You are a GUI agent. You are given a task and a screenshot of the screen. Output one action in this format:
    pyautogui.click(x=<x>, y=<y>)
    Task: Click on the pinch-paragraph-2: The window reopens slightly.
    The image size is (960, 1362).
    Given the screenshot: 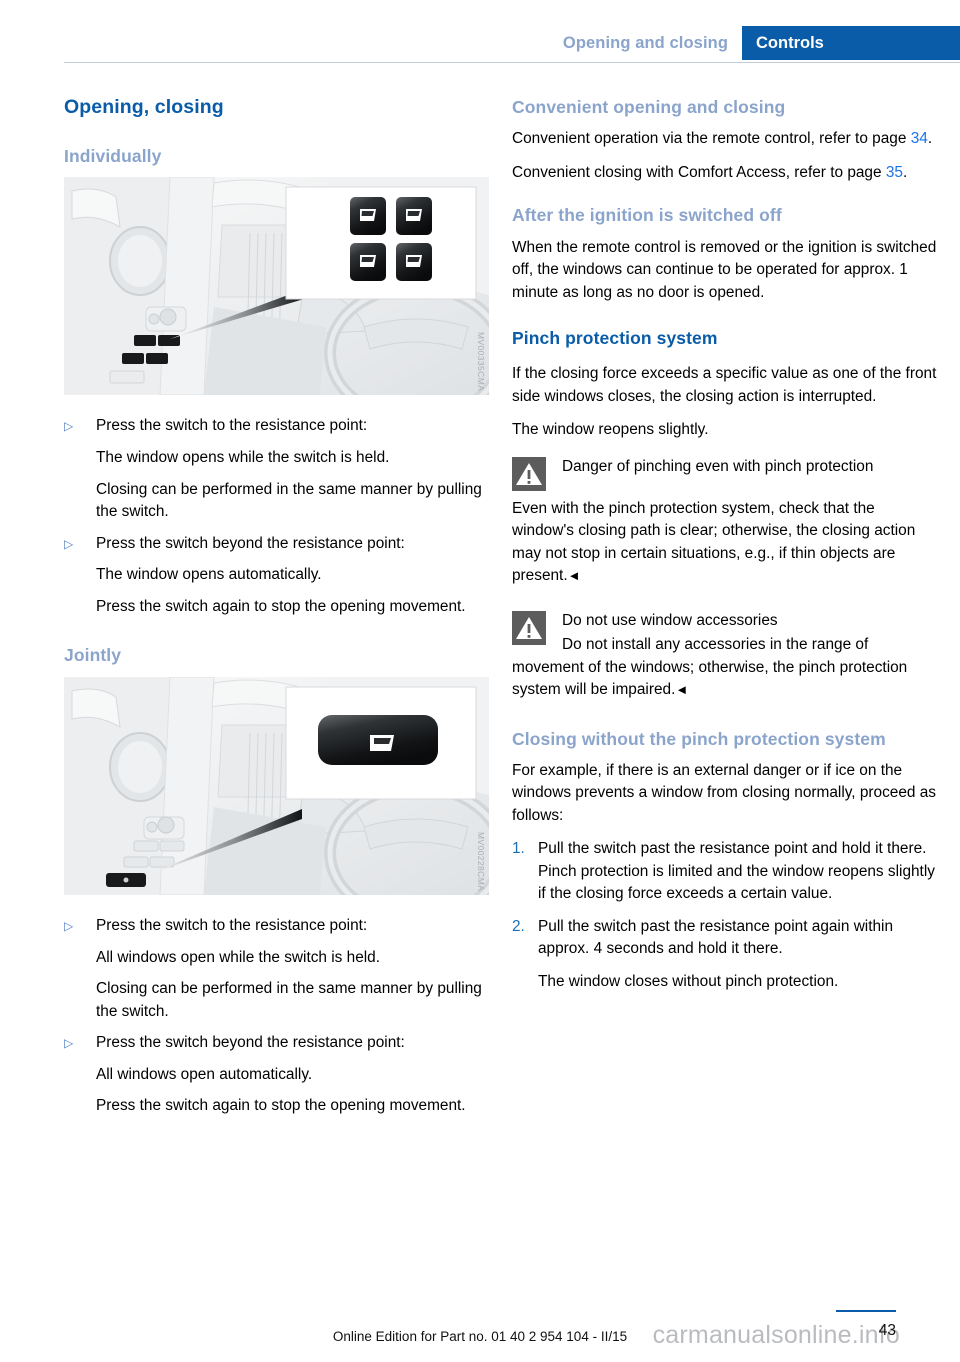 What is the action you would take?
    pyautogui.click(x=610, y=430)
    